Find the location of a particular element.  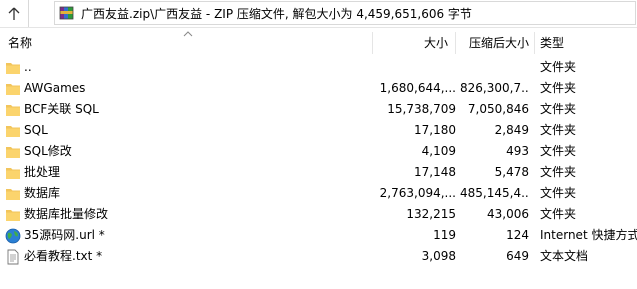

file-size: 15,738,709 is located at coordinates (421, 109).